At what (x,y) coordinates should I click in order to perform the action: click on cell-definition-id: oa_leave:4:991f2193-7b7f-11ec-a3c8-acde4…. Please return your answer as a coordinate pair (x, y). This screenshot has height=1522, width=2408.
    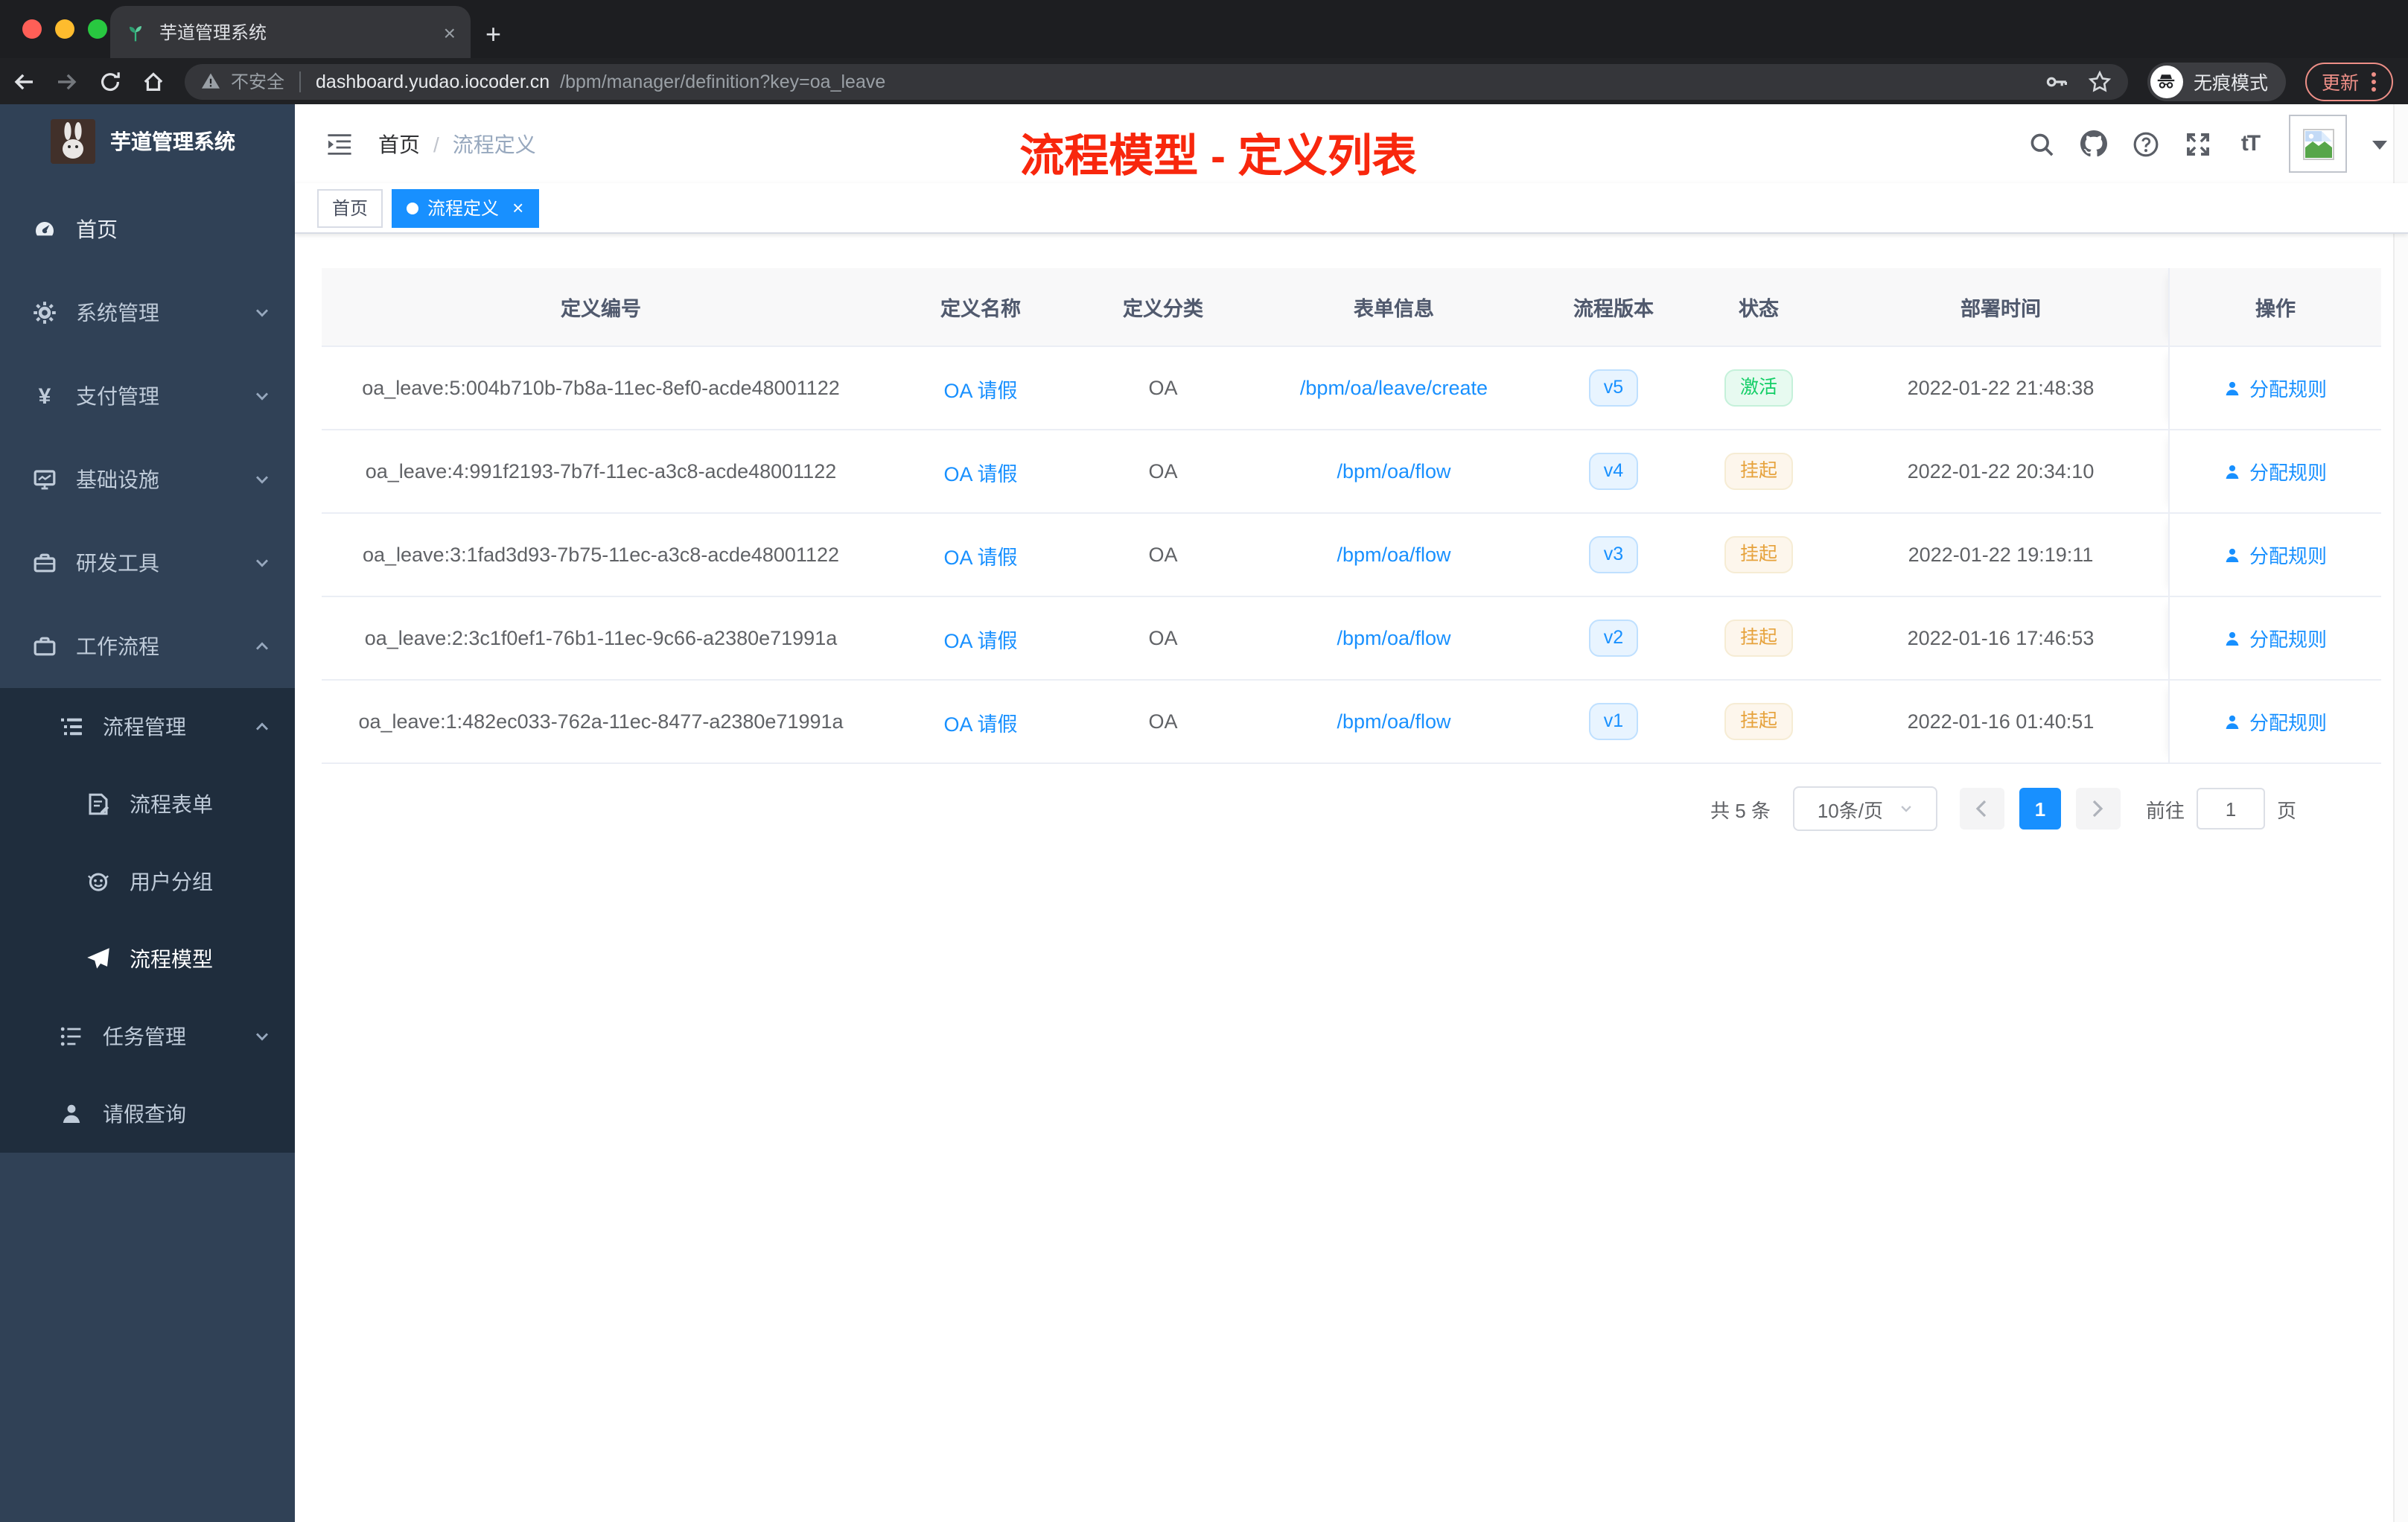
    Looking at the image, I should click on (601, 471).